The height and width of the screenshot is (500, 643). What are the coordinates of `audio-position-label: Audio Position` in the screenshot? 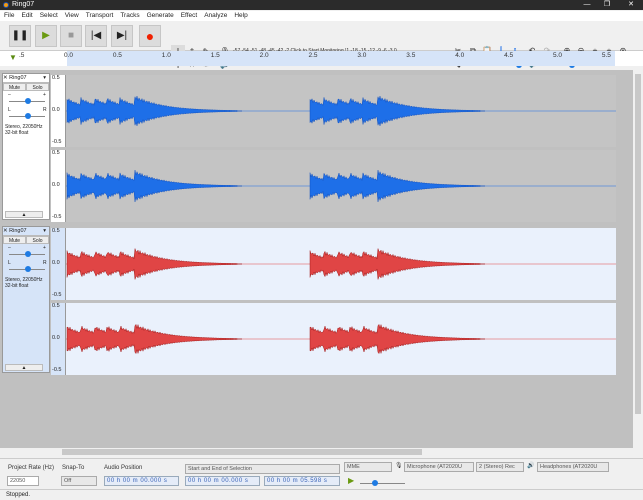 It's located at (123, 468).